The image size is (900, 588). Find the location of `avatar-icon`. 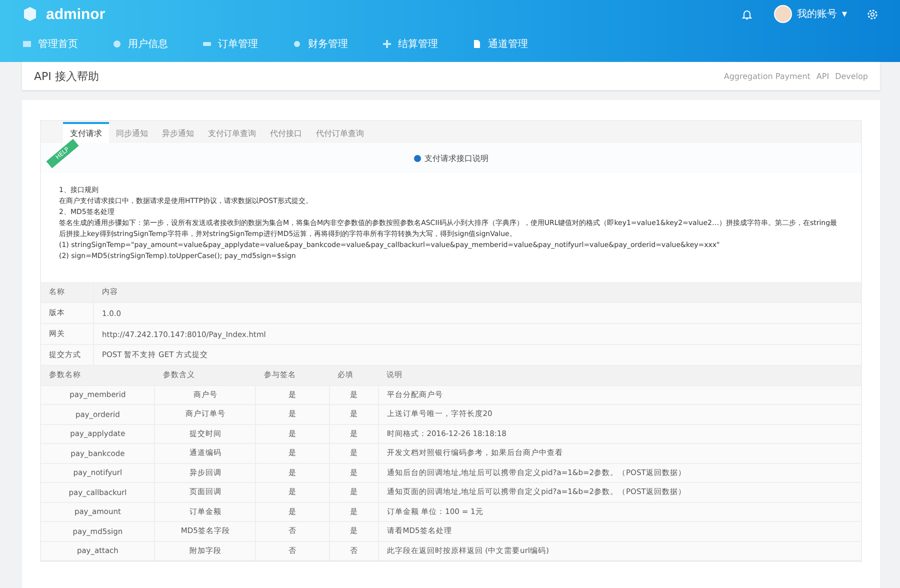

avatar-icon is located at coordinates (783, 14).